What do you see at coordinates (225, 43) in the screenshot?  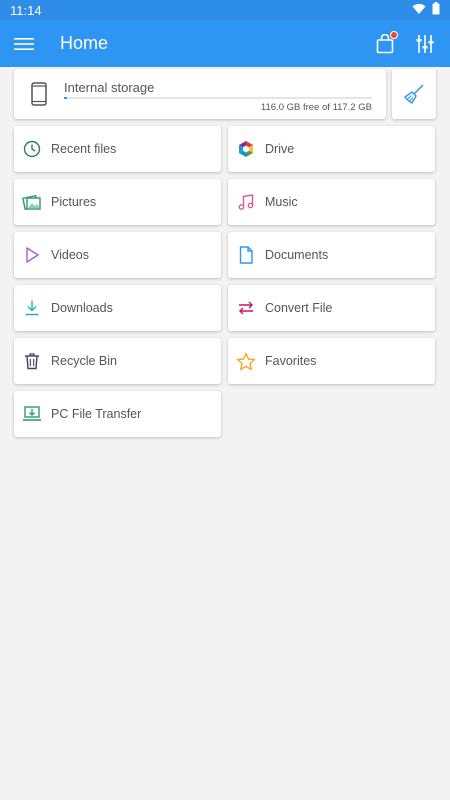 I see `app-bar: Home` at bounding box center [225, 43].